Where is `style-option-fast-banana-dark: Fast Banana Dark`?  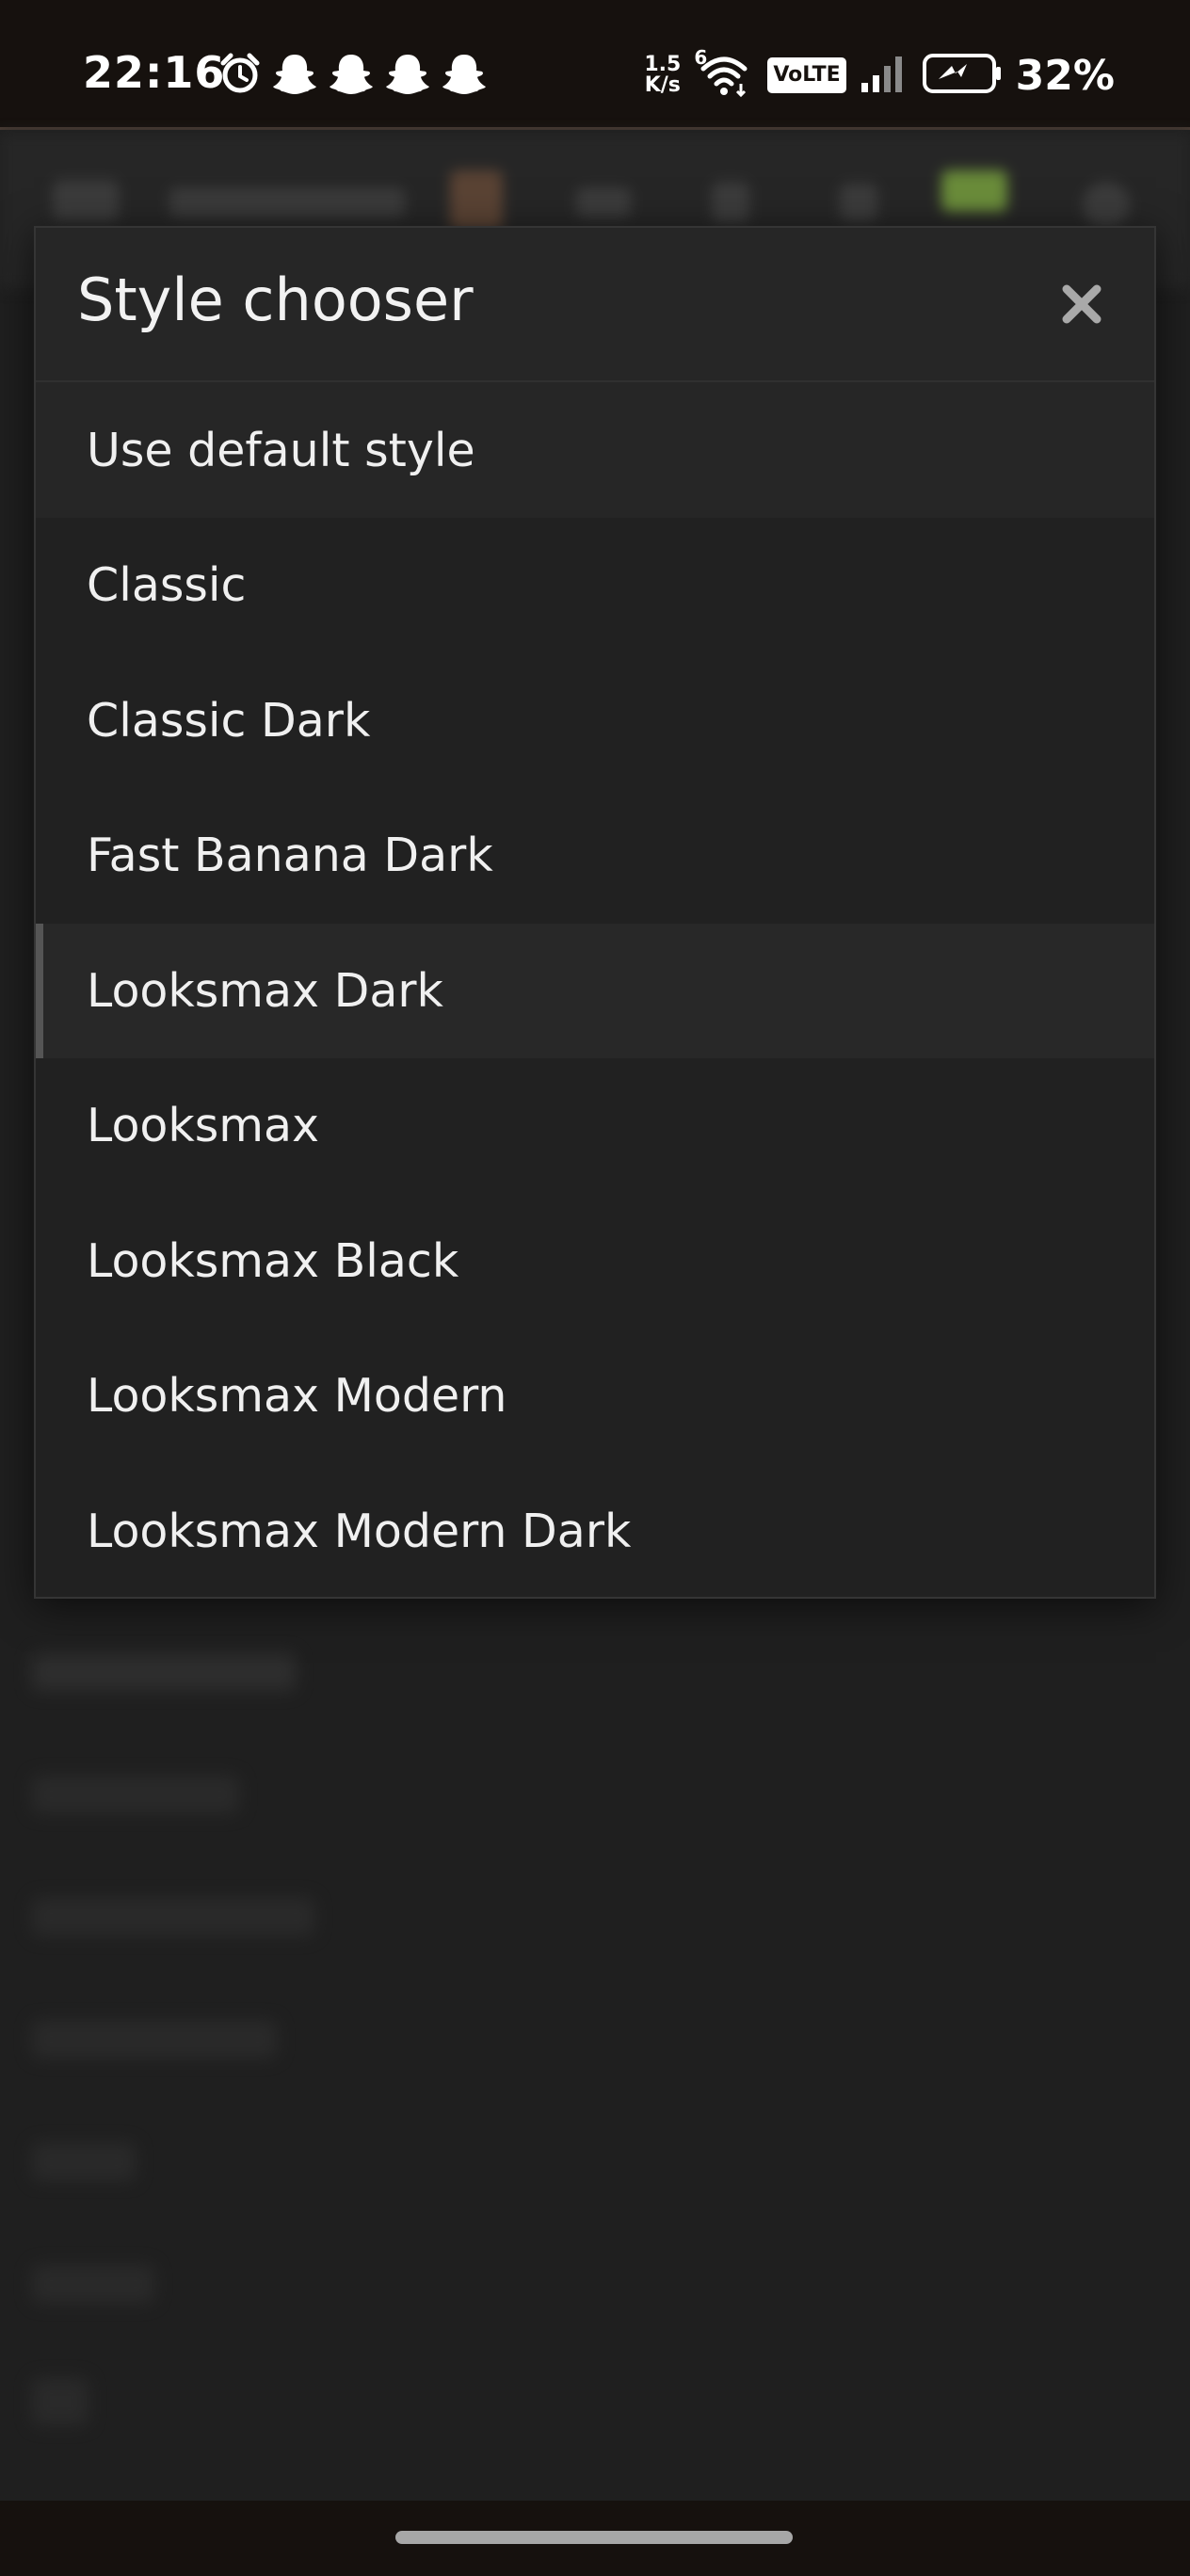 style-option-fast-banana-dark: Fast Banana Dark is located at coordinates (595, 856).